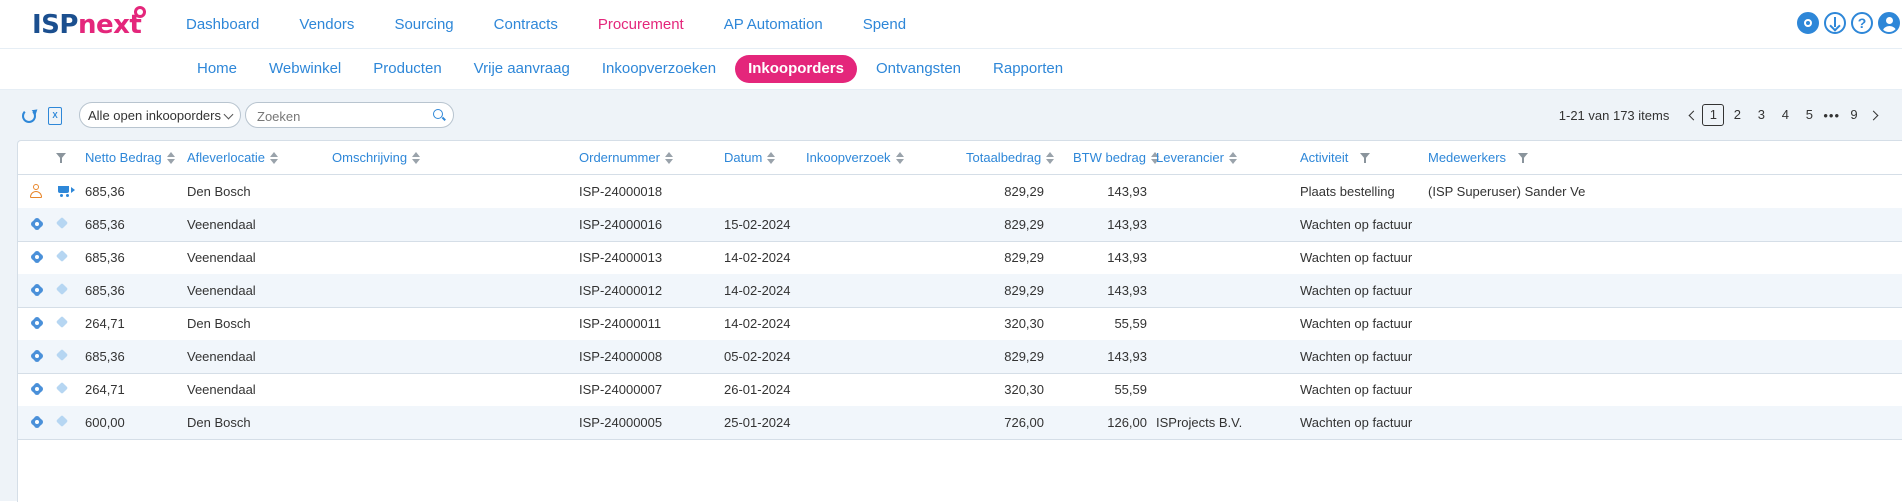  Describe the element at coordinates (105, 389) in the screenshot. I see `cell-netto-bedrag: 264,71` at that location.